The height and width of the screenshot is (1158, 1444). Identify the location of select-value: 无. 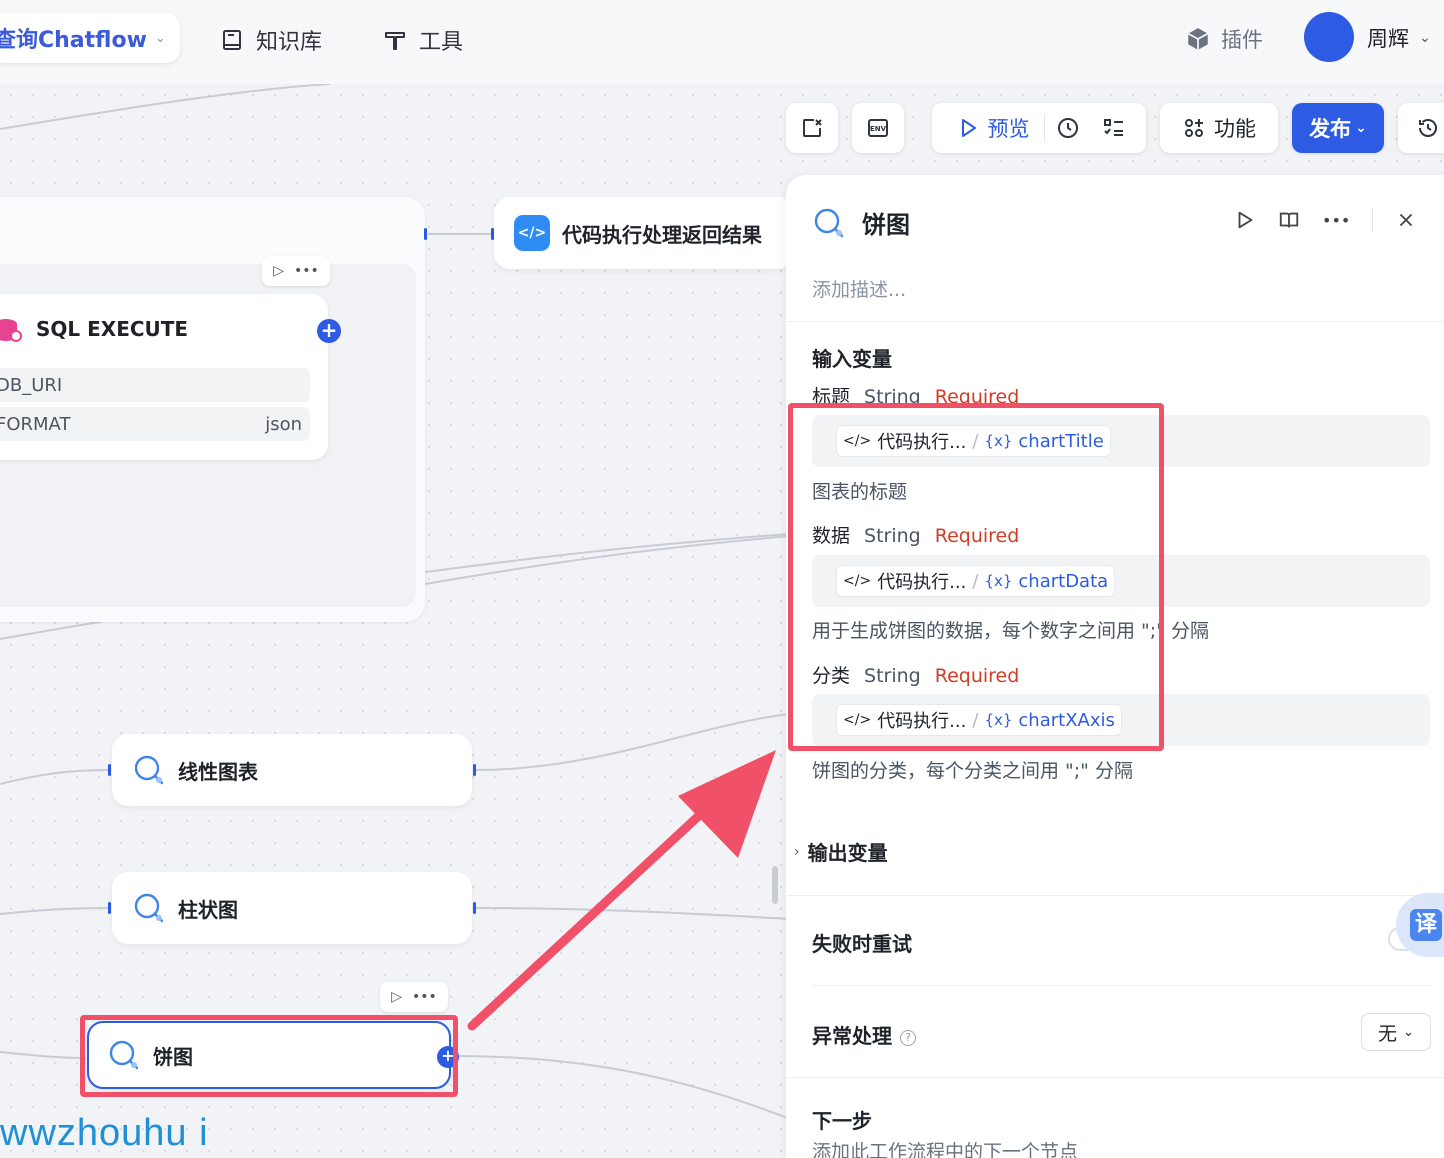
(1388, 1033).